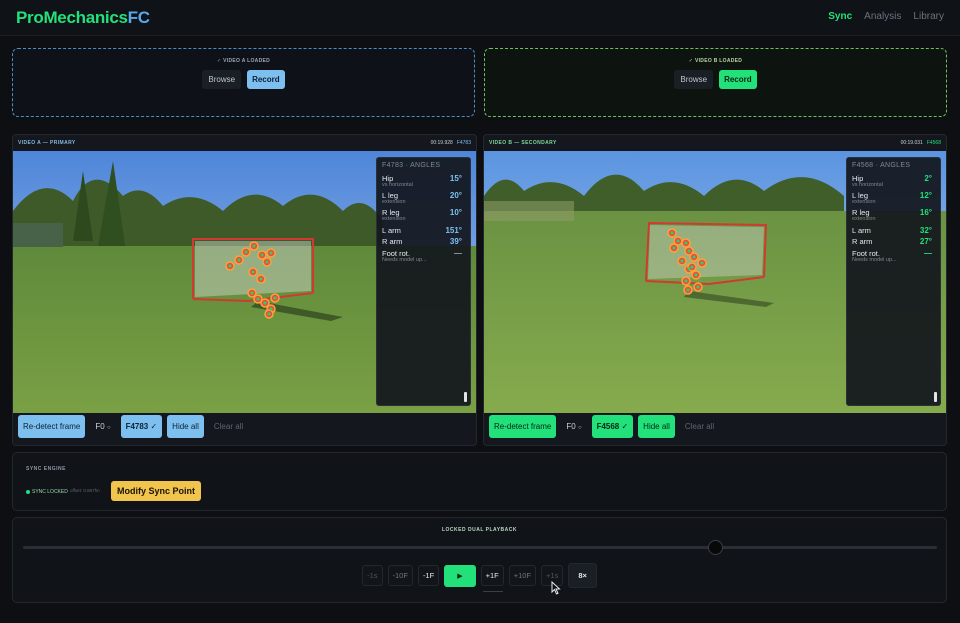  What do you see at coordinates (882, 16) in the screenshot?
I see `nav-analysis: Analysis` at bounding box center [882, 16].